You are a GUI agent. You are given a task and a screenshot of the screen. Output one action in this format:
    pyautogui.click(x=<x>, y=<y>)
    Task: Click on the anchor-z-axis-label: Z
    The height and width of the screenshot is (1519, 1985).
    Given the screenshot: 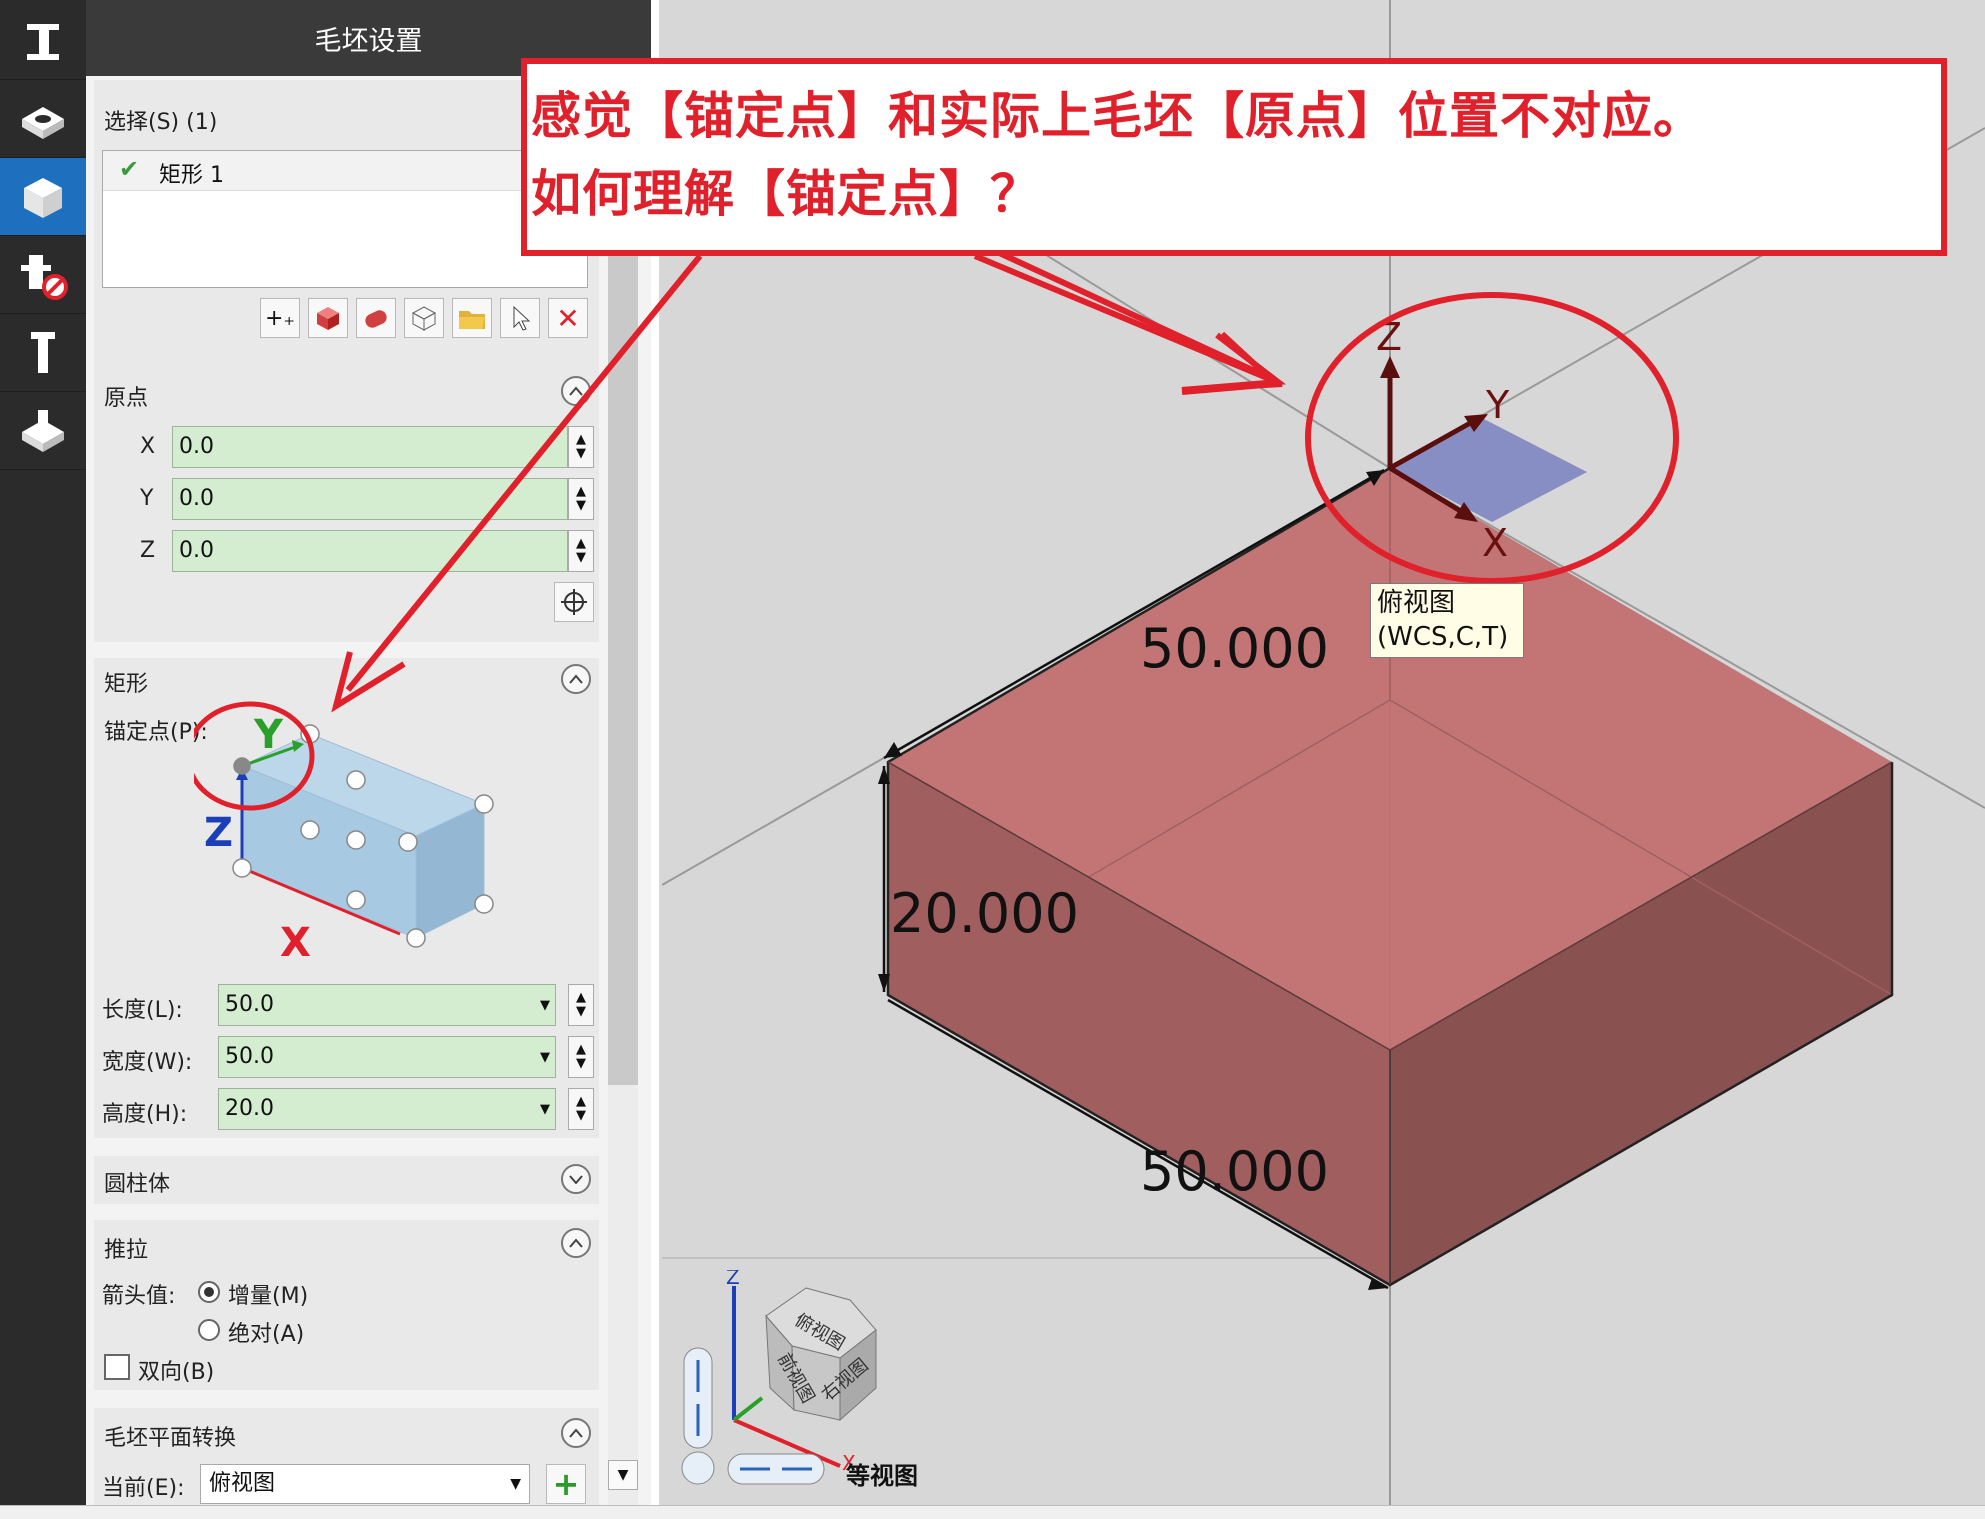 What is the action you would take?
    pyautogui.click(x=218, y=833)
    